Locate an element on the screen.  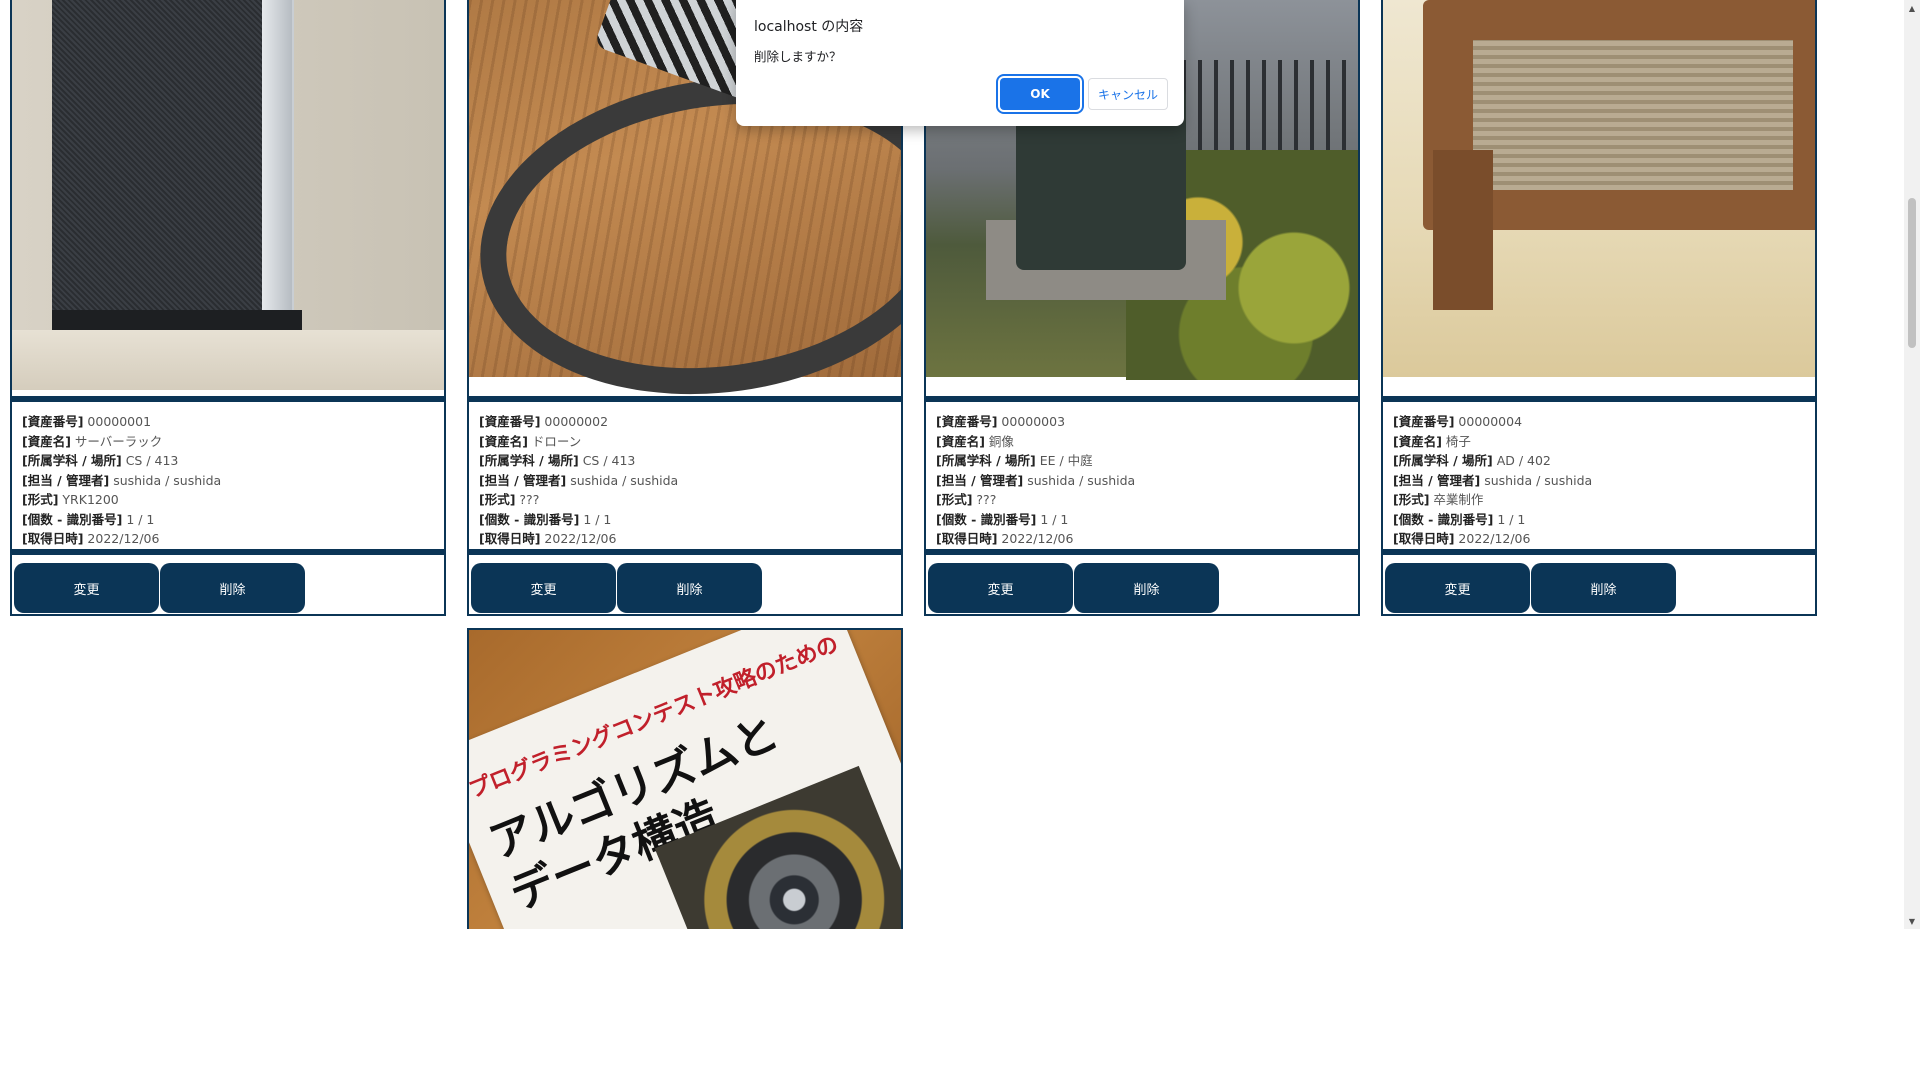
server-rack-photo is located at coordinates (228, 195).